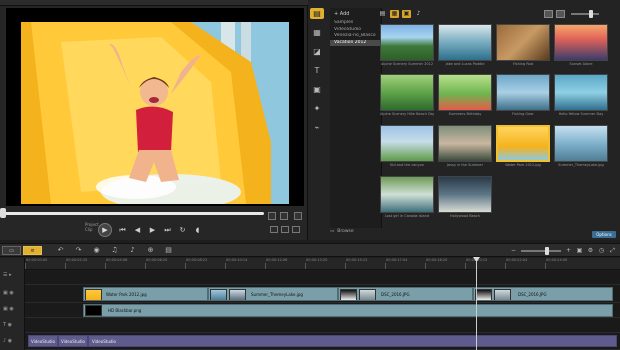 This screenshot has width=620, height=350. I want to click on instant-project-button: ▦, so click(317, 32).